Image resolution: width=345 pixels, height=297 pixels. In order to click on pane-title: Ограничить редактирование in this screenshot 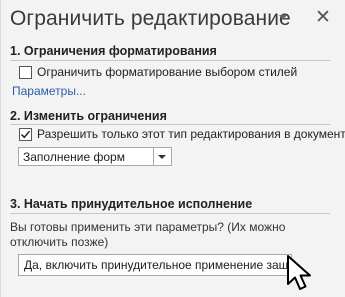, I will do `click(150, 18)`.